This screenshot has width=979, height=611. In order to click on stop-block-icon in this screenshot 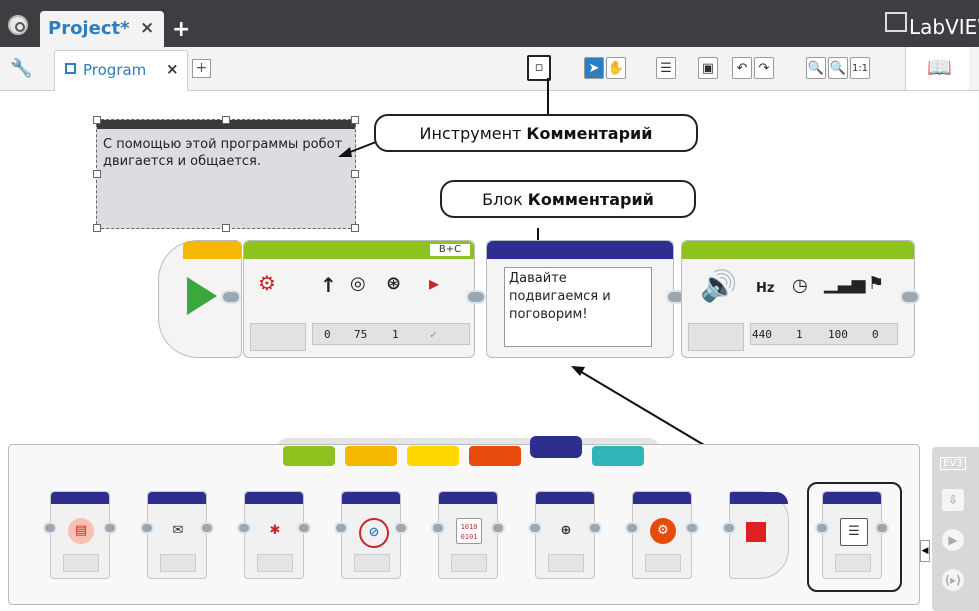, I will do `click(756, 532)`.